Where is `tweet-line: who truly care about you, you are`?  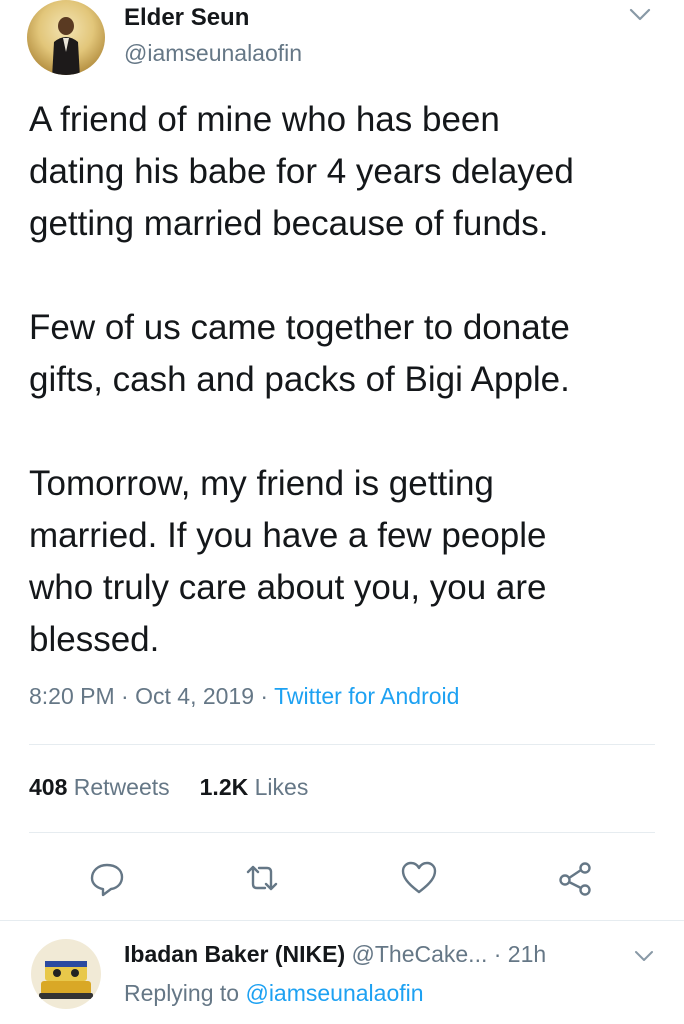
tweet-line: who truly care about you, you are is located at coordinates (288, 587).